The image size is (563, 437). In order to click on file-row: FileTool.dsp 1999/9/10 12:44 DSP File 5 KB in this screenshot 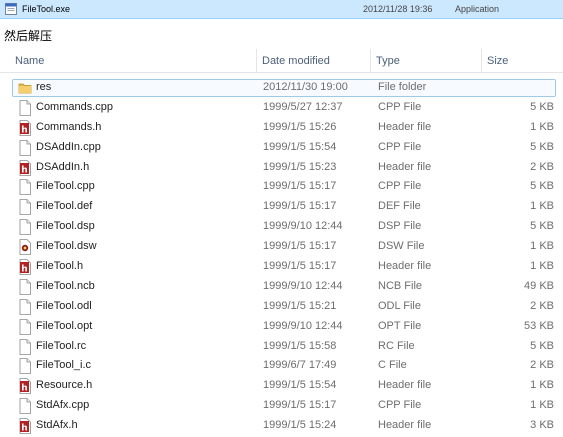, I will do `click(281, 227)`.